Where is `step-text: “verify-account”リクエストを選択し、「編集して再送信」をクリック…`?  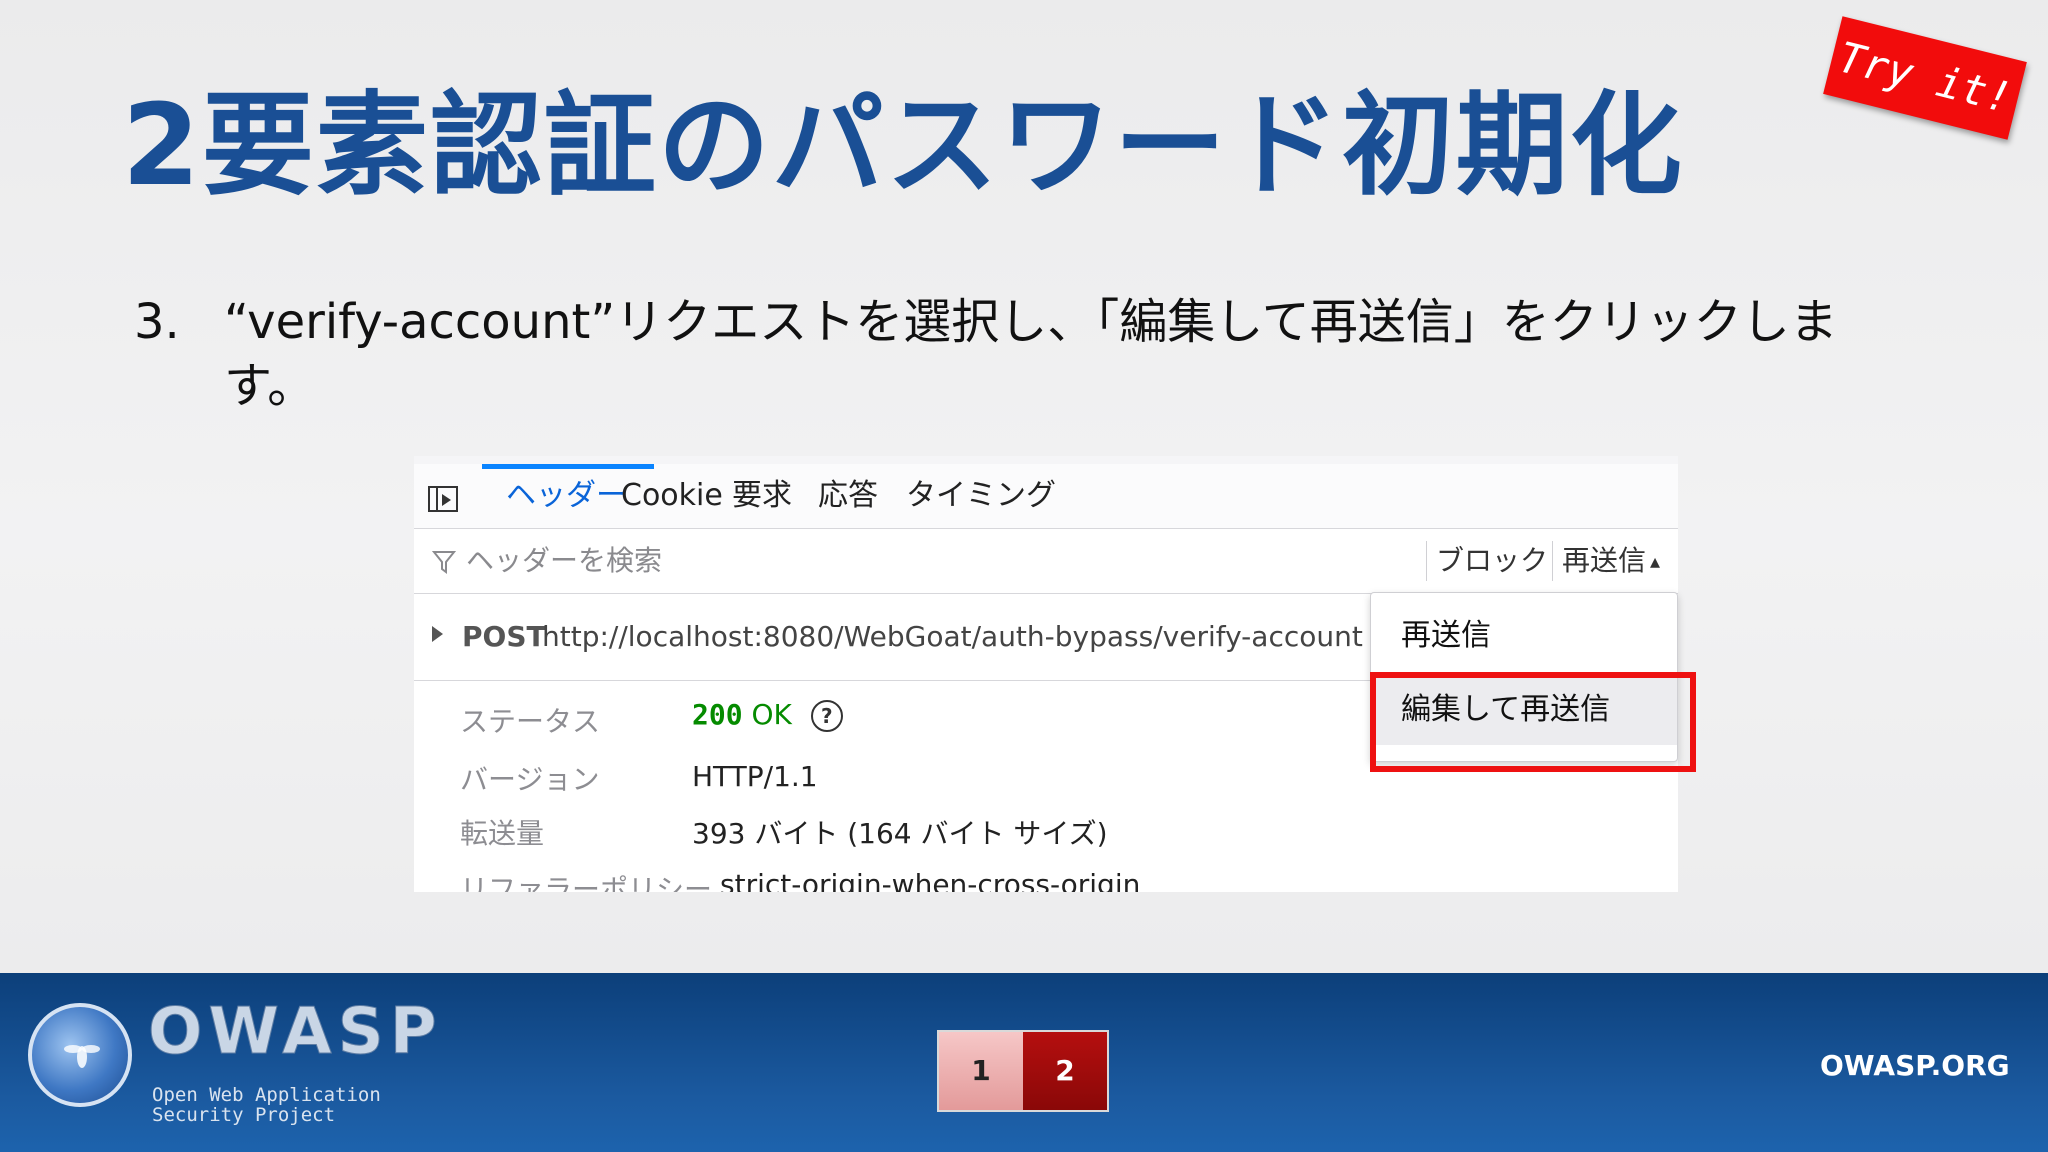 step-text: “verify-account”リクエストを選択し、「編集して再送信」をクリック… is located at coordinates (1031, 354).